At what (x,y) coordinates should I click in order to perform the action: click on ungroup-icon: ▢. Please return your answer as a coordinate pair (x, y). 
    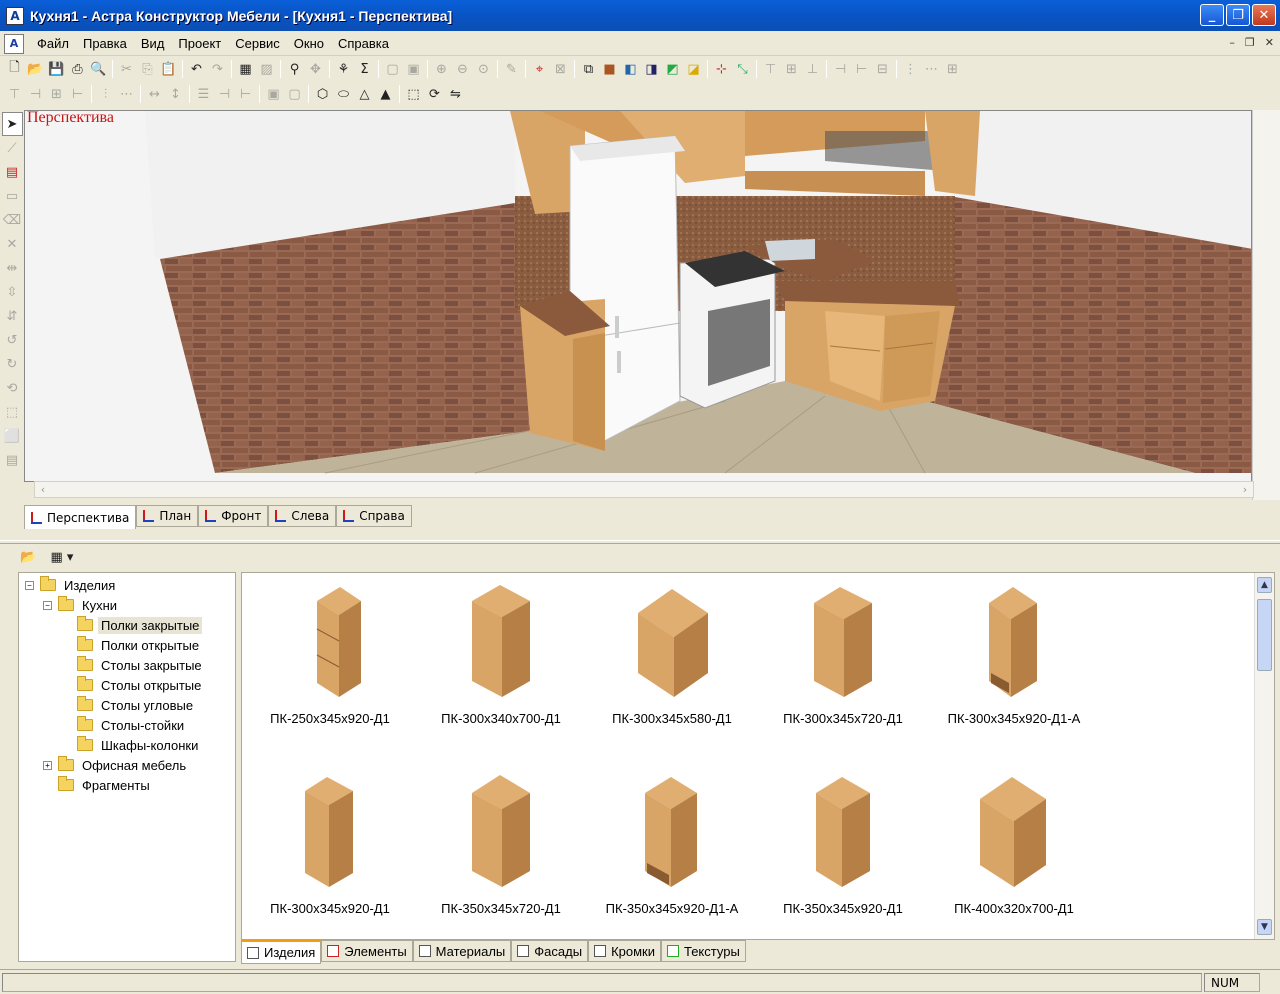
    Looking at the image, I should click on (294, 94).